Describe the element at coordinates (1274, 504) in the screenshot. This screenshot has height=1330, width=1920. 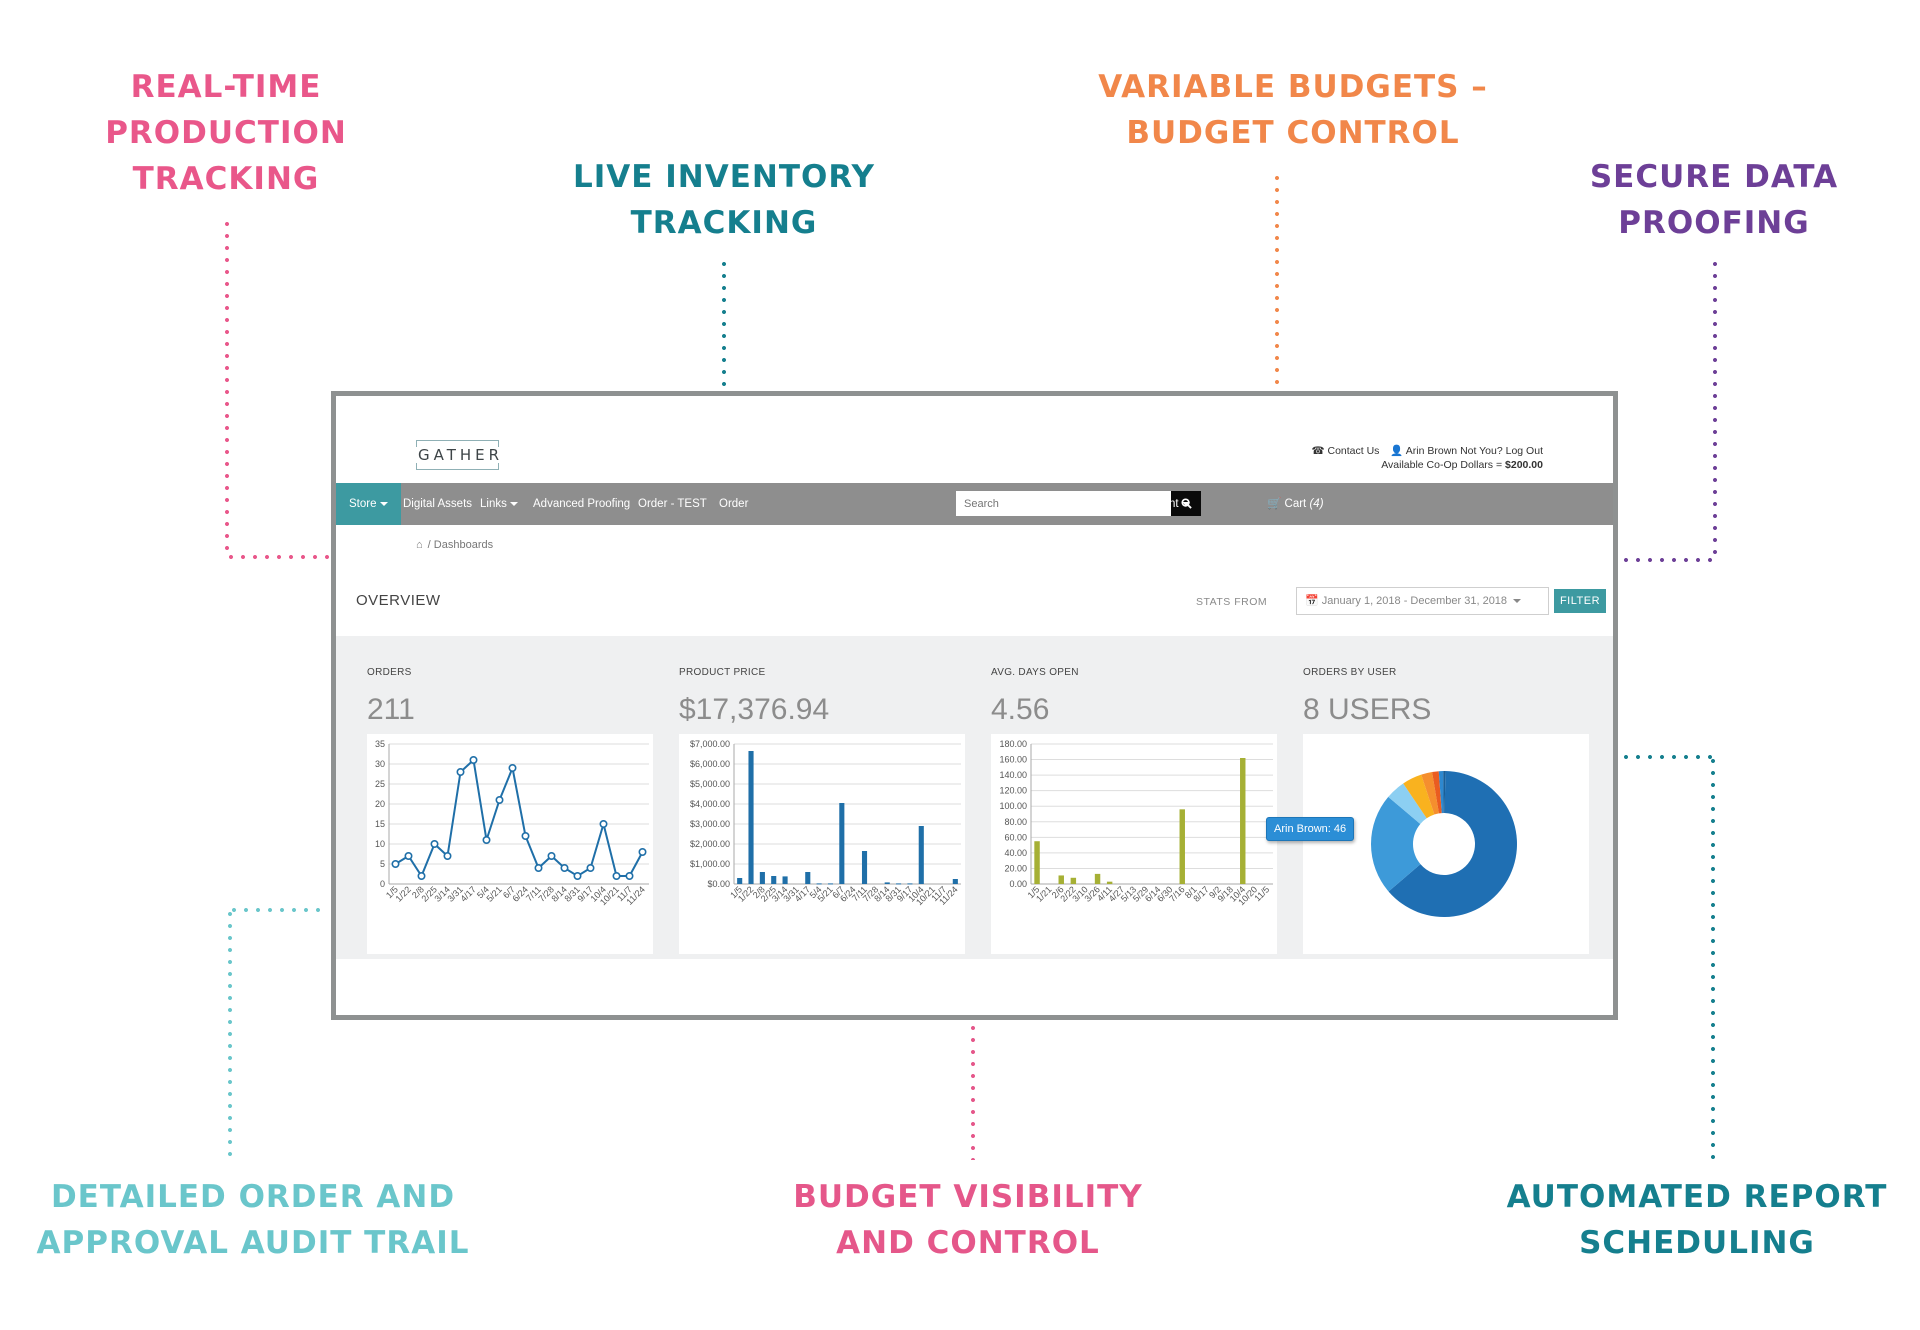
I see `cart-icon: 🛒` at that location.